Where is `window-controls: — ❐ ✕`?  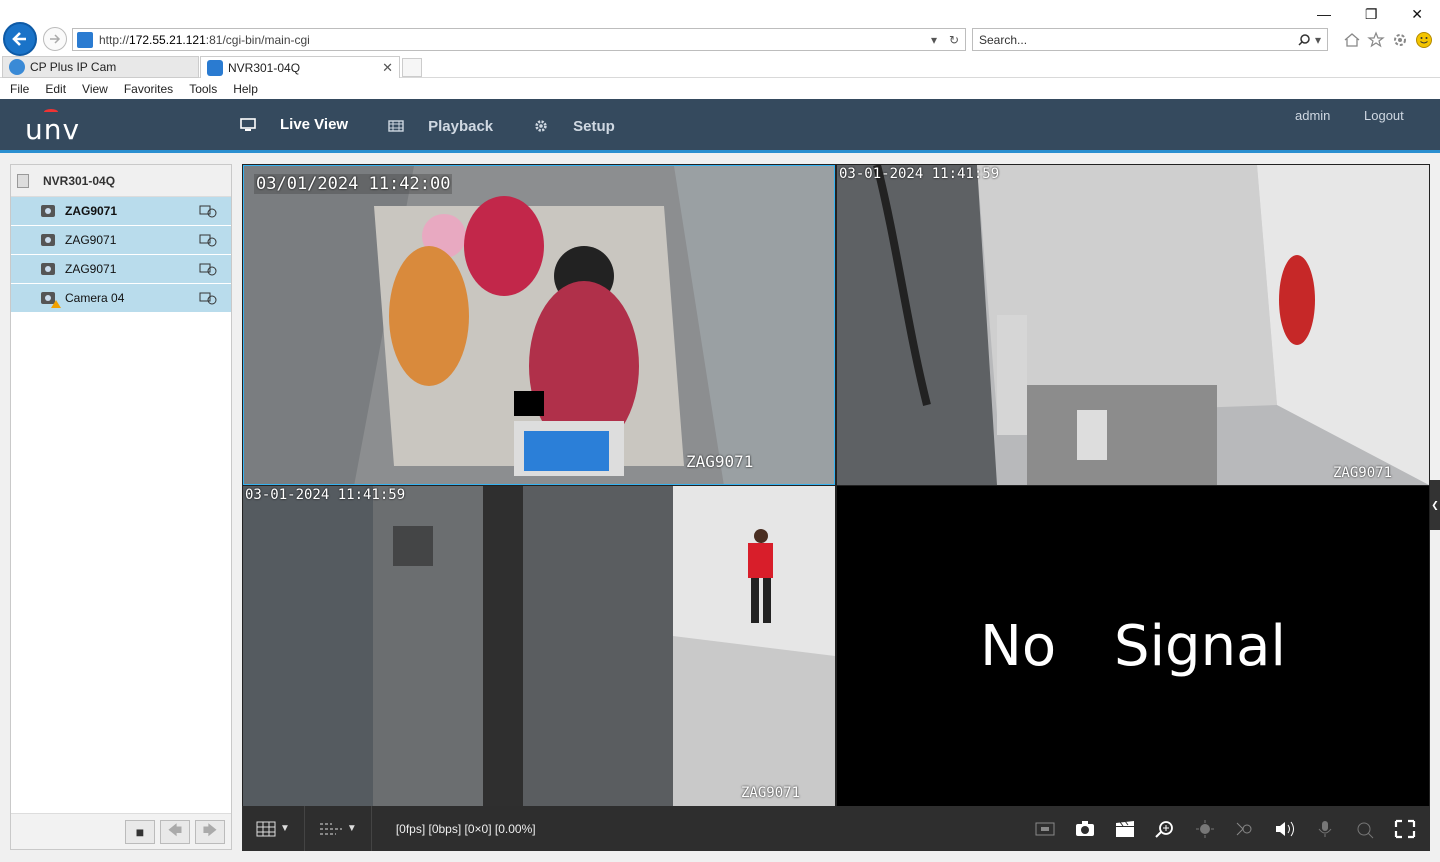 window-controls: — ❐ ✕ is located at coordinates (1370, 14).